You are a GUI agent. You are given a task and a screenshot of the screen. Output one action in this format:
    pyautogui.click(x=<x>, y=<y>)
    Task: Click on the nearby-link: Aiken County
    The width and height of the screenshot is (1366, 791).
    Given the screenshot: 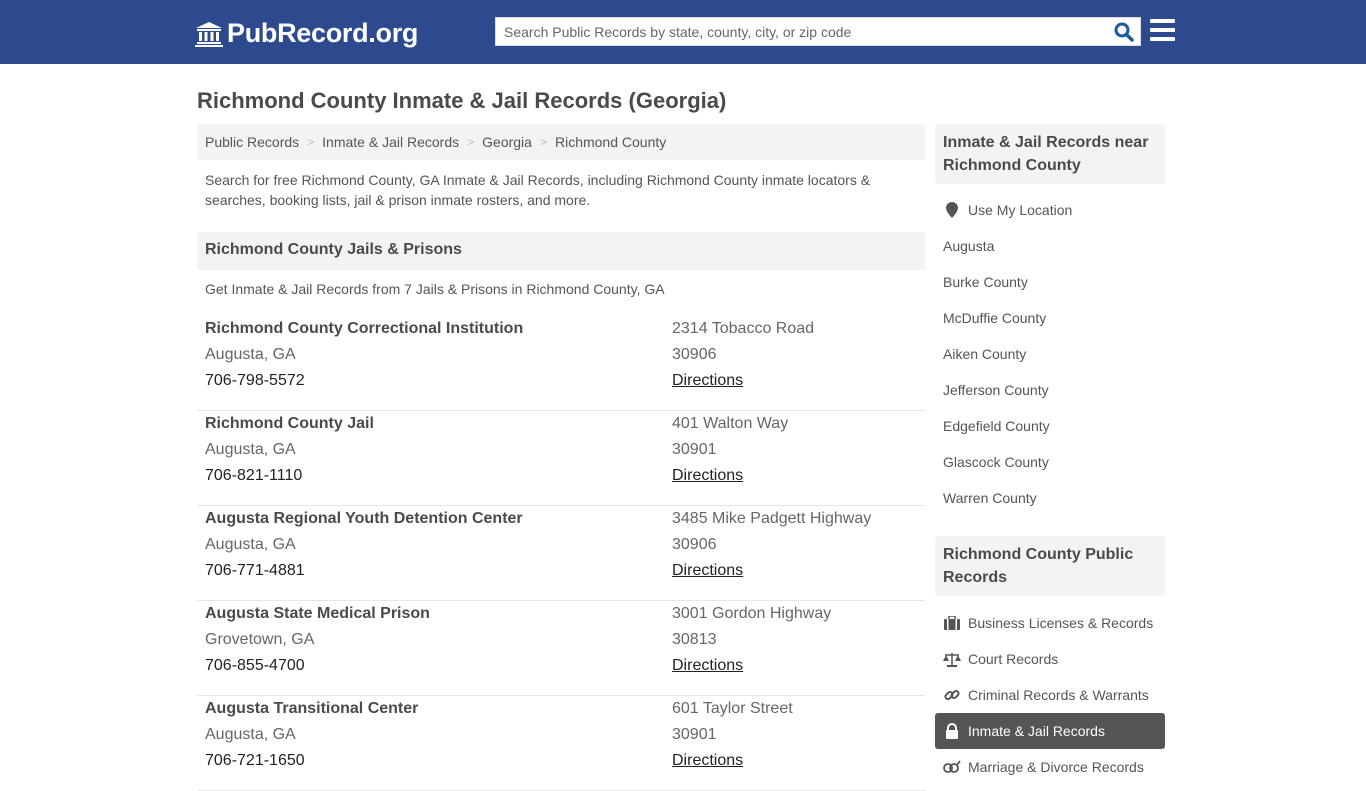 What is the action you would take?
    pyautogui.click(x=1050, y=354)
    